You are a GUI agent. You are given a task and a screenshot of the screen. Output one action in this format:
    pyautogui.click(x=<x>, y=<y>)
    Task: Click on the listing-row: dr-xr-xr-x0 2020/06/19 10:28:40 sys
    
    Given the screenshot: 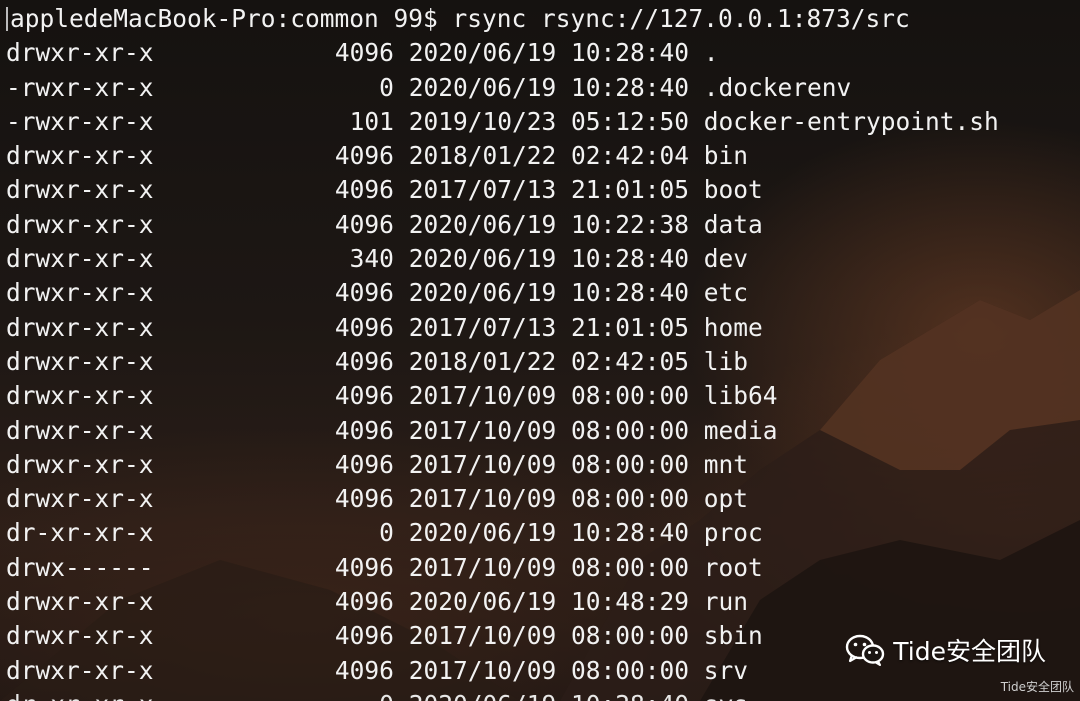 What is the action you would take?
    pyautogui.click(x=541, y=694)
    